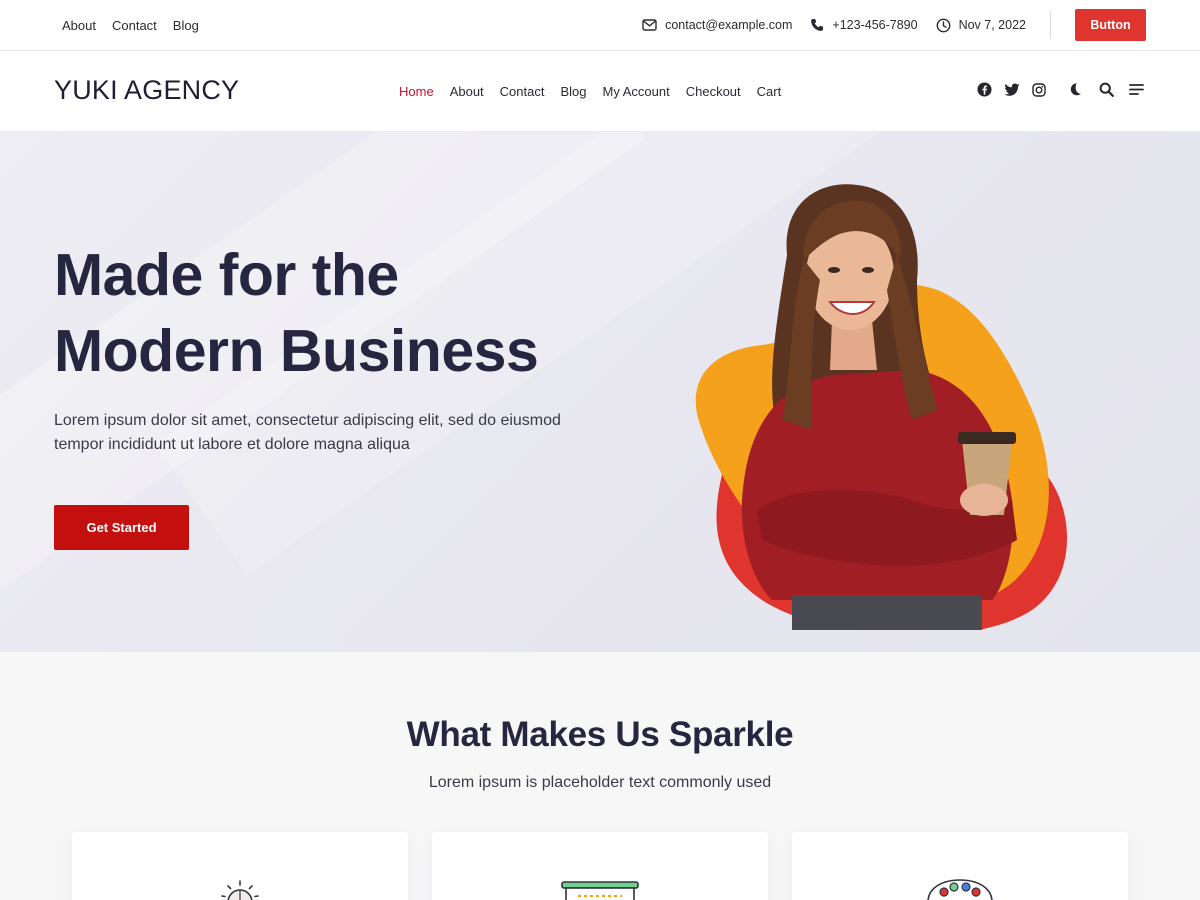 This screenshot has height=900, width=1200. What do you see at coordinates (992, 25) in the screenshot?
I see `date-text: Nov 7, 2022` at bounding box center [992, 25].